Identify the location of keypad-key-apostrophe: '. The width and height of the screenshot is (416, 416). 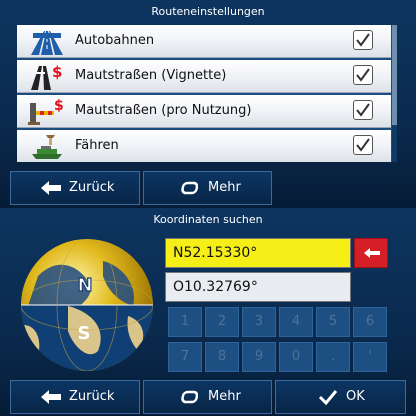
(370, 357).